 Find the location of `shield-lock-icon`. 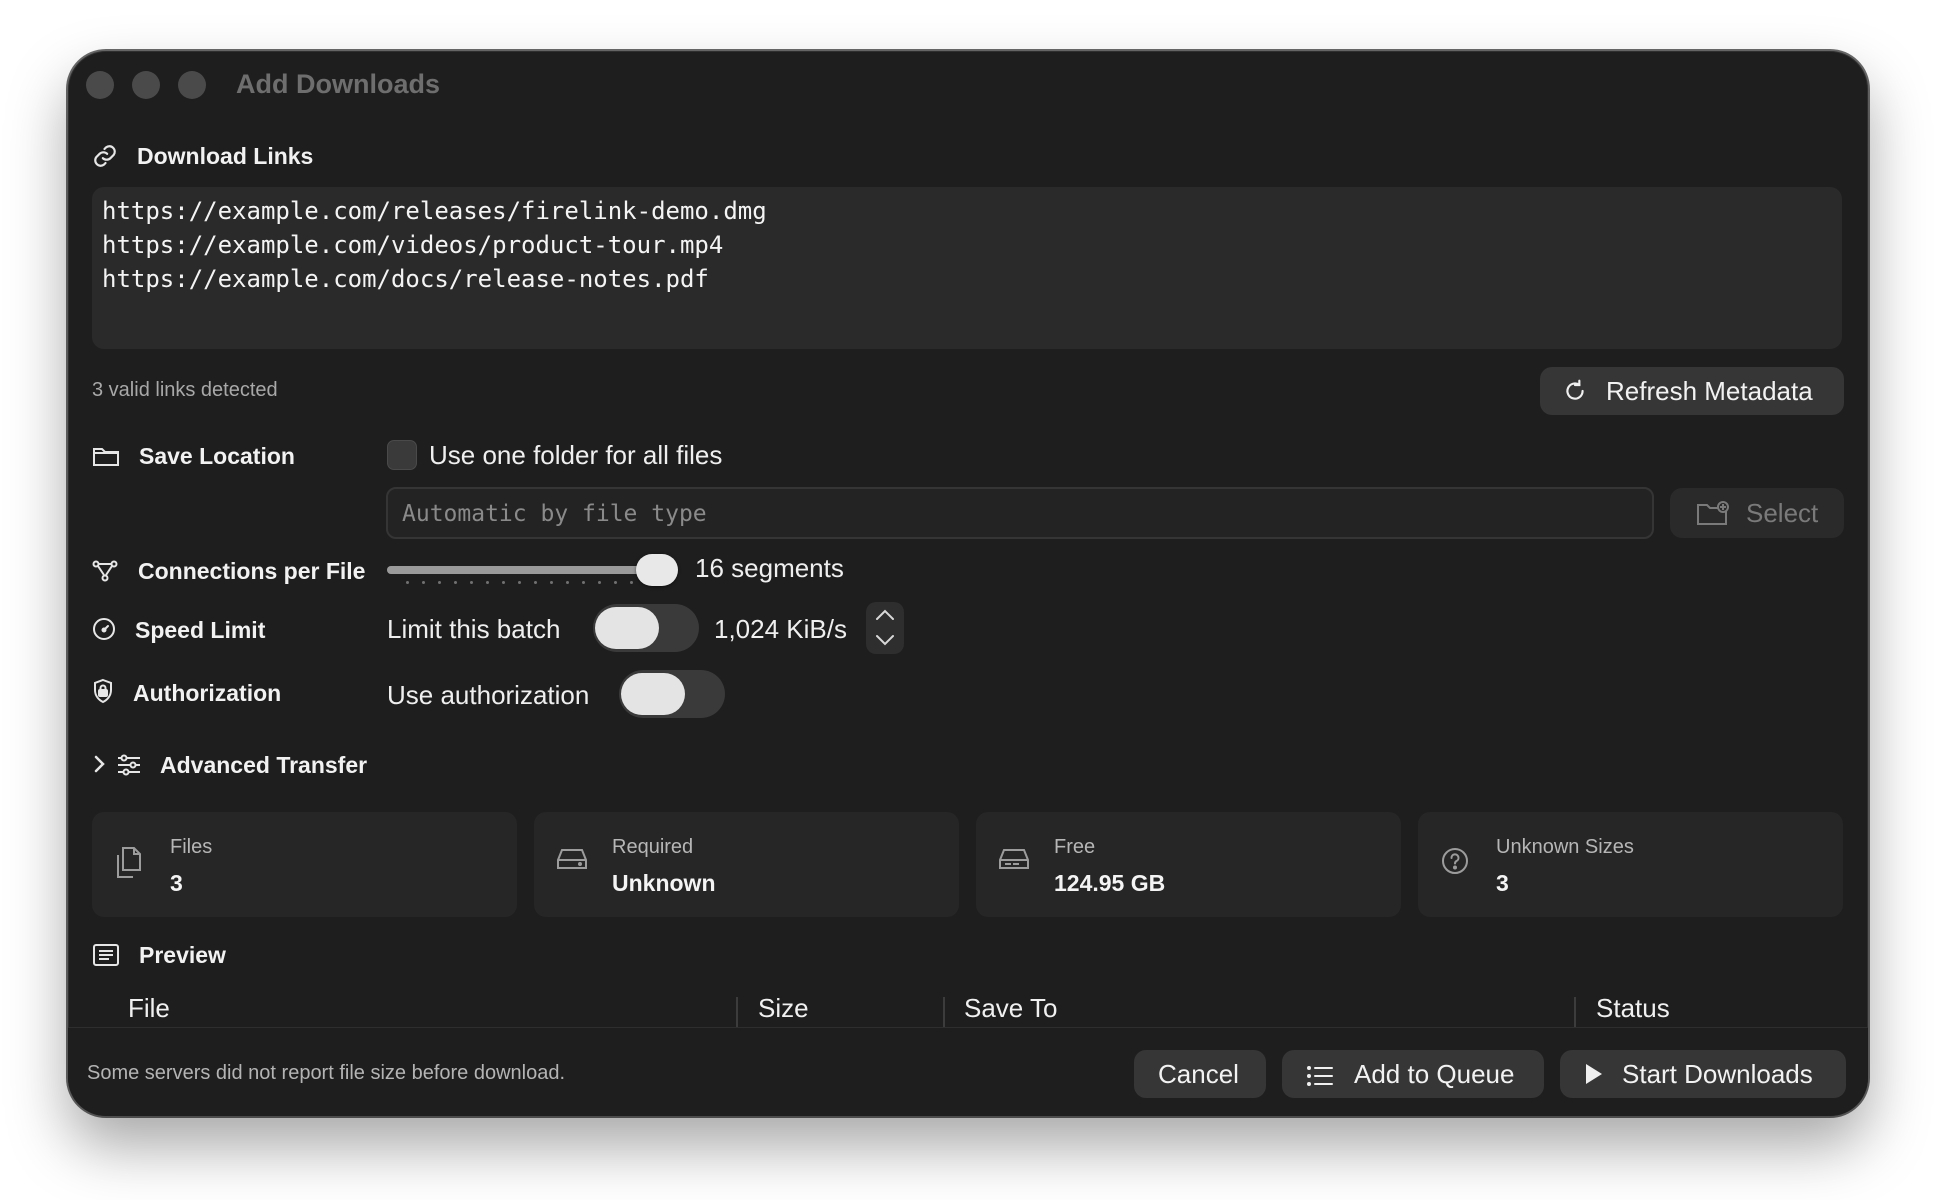

shield-lock-icon is located at coordinates (103, 691).